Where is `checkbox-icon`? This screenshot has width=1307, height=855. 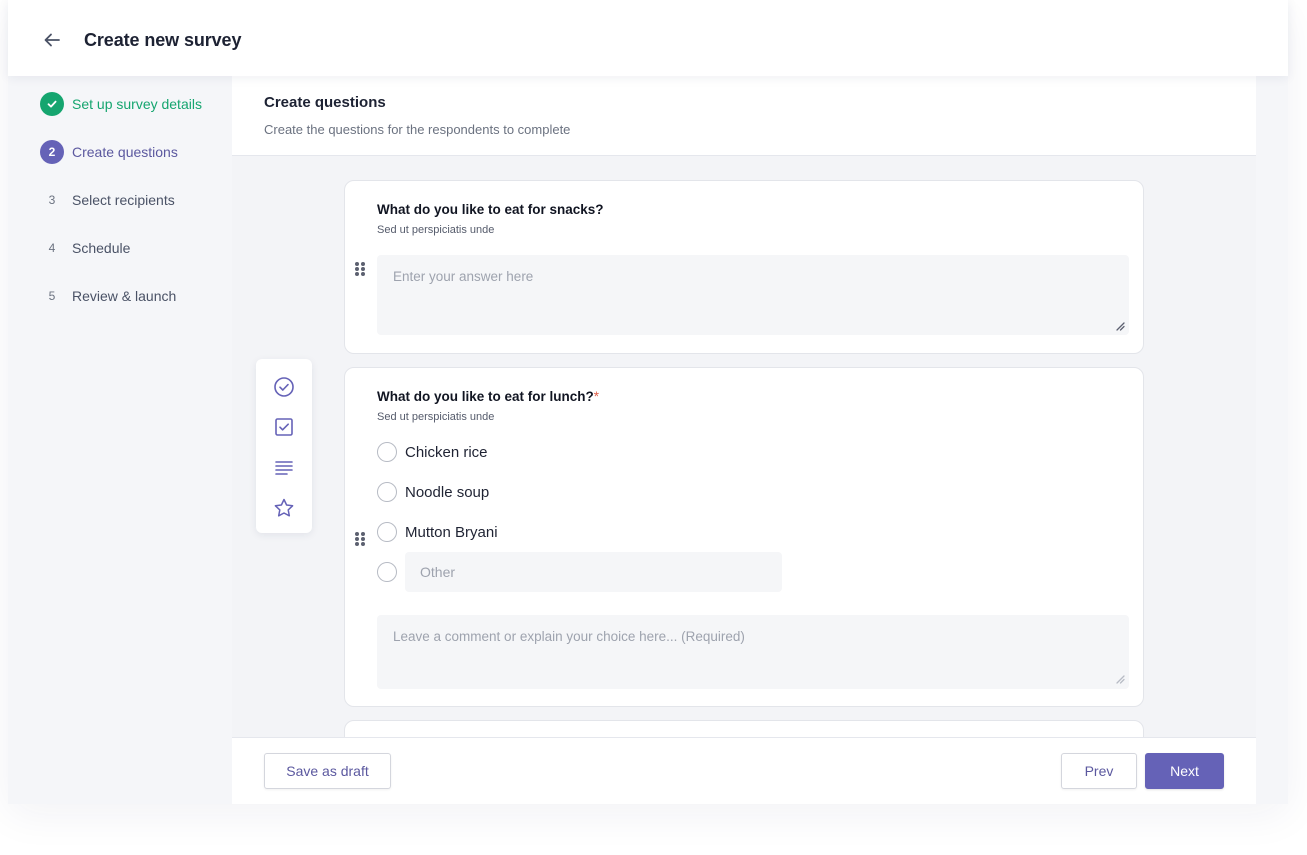 checkbox-icon is located at coordinates (284, 427).